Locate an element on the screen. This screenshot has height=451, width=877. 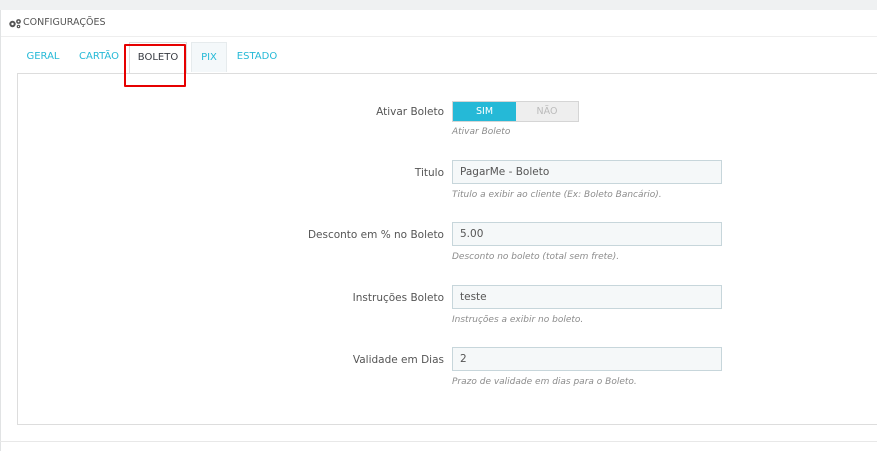
tab-cartao: CARTÃO is located at coordinates (99, 57).